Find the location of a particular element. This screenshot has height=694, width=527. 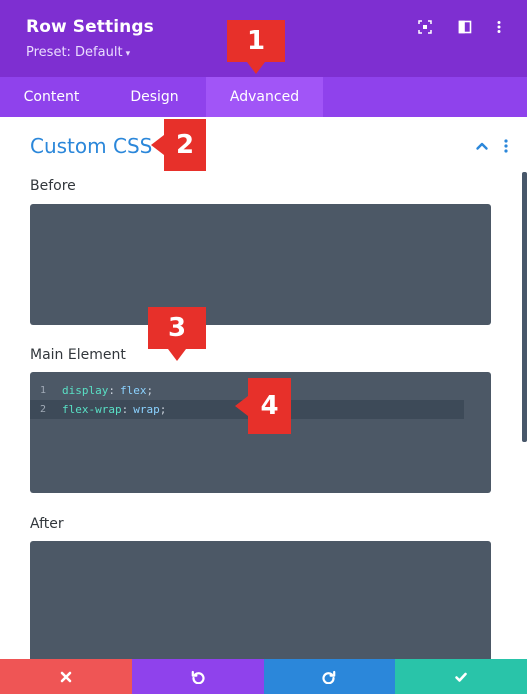

line-number: 2 is located at coordinates (43, 409).